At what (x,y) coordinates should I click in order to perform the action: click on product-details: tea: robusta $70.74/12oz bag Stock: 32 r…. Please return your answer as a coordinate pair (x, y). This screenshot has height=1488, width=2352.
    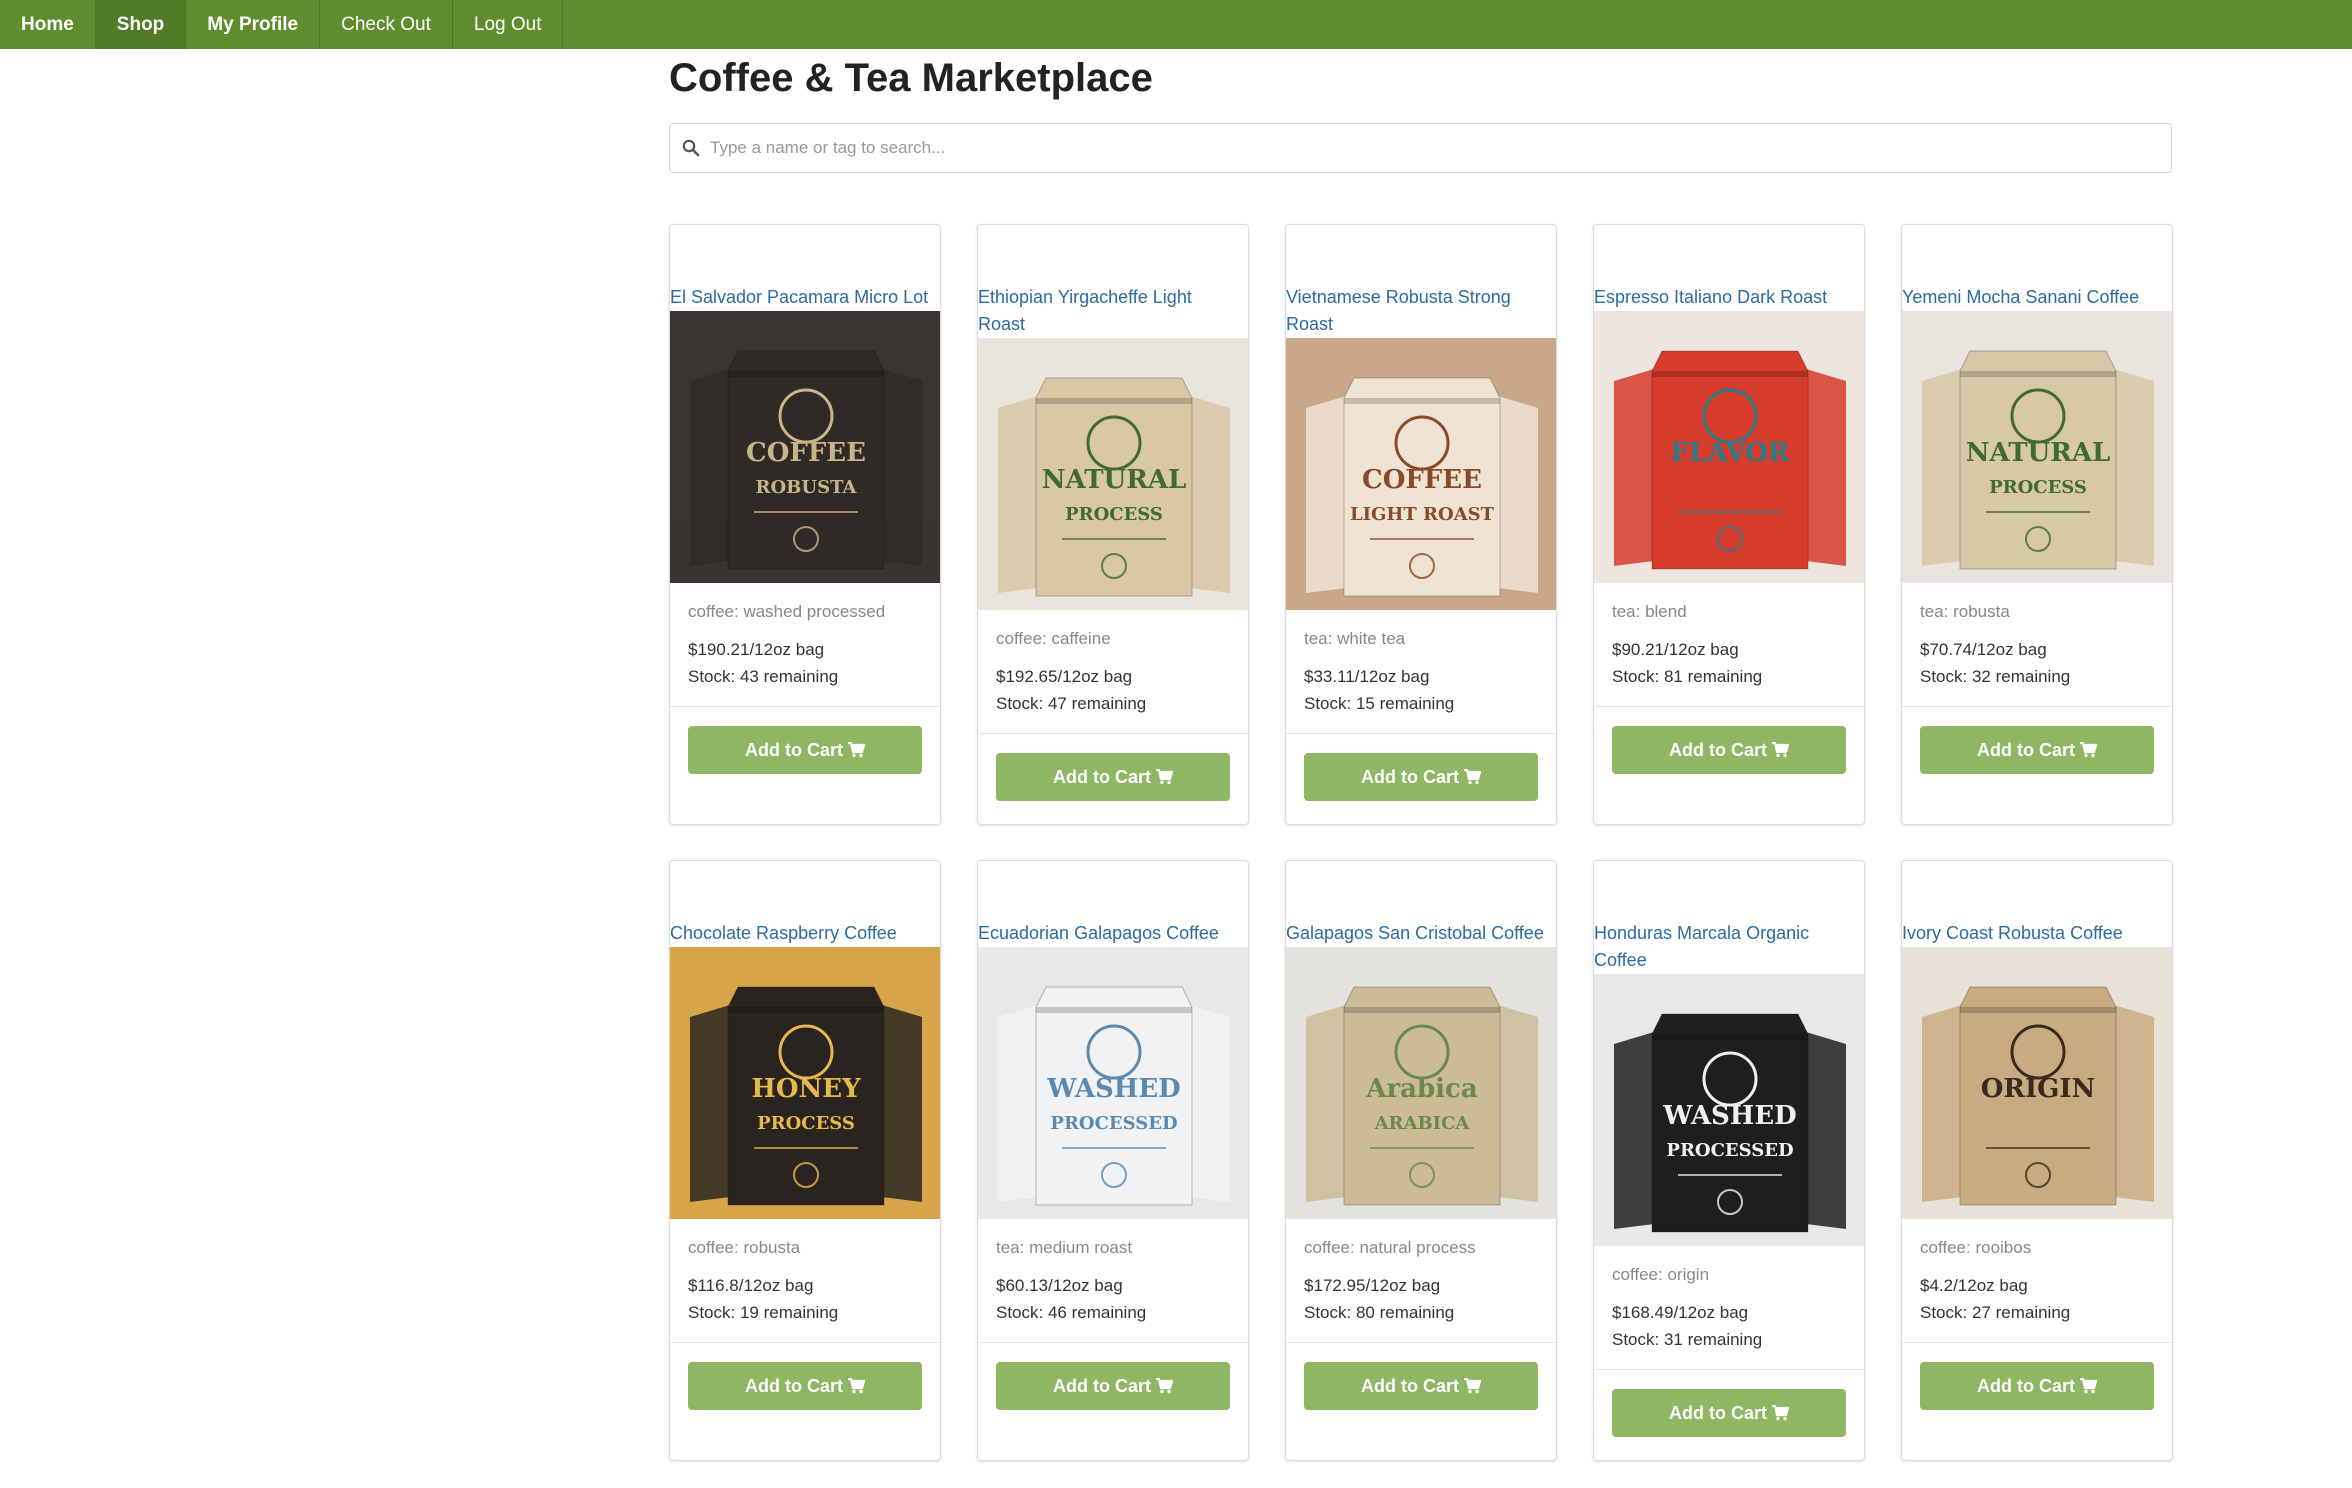
    Looking at the image, I should click on (2037, 636).